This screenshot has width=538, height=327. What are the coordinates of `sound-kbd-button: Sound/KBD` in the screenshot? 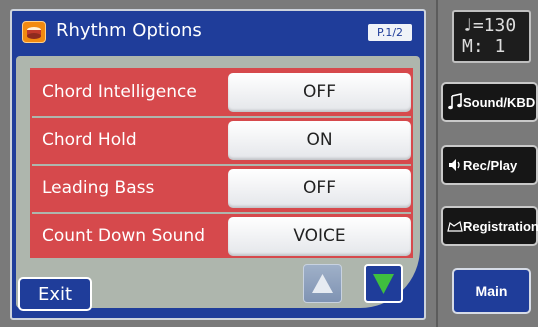 It's located at (489, 102).